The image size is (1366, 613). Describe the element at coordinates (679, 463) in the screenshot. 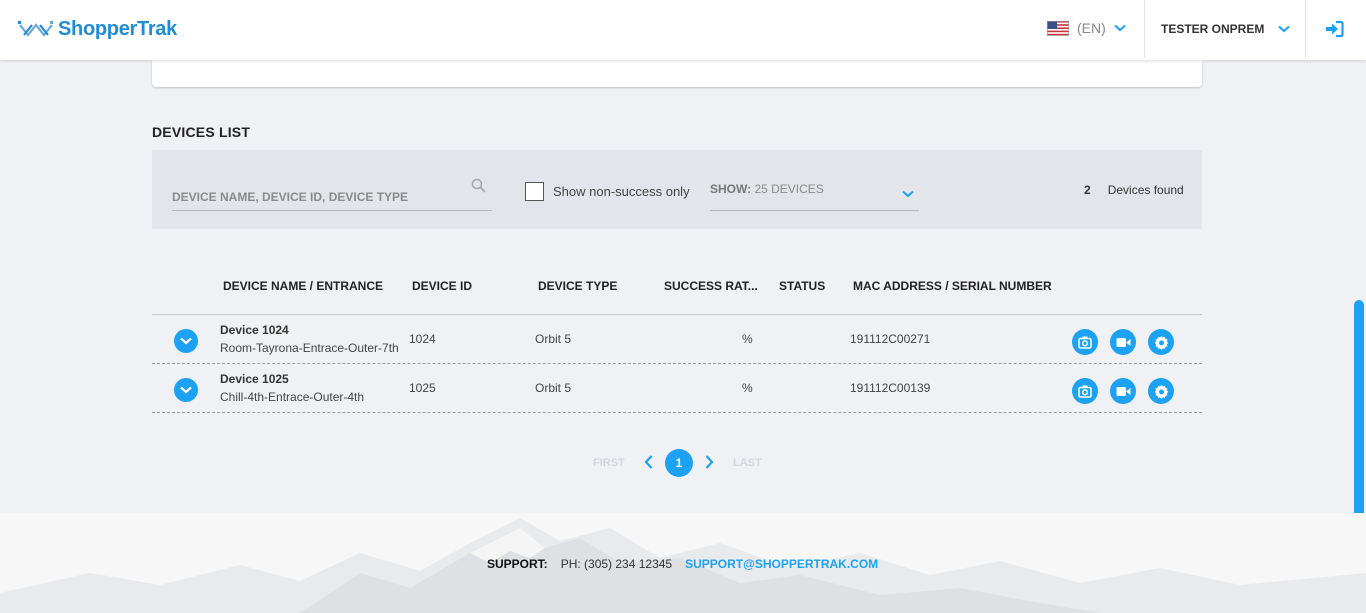

I see `pagination-page-current: 1` at that location.